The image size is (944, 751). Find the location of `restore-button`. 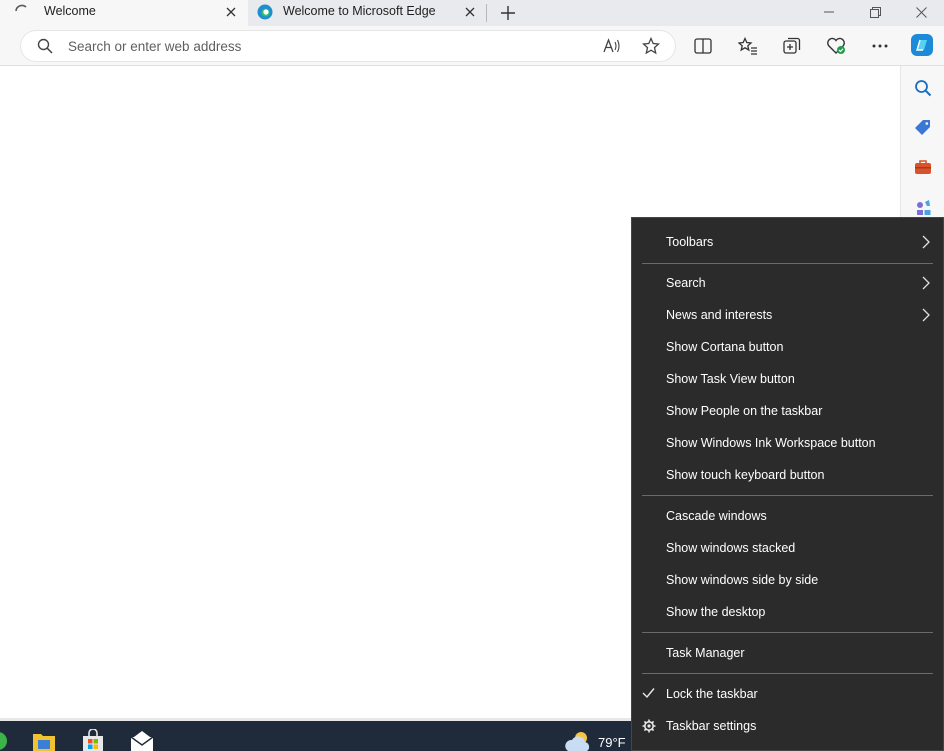

restore-button is located at coordinates (875, 12).